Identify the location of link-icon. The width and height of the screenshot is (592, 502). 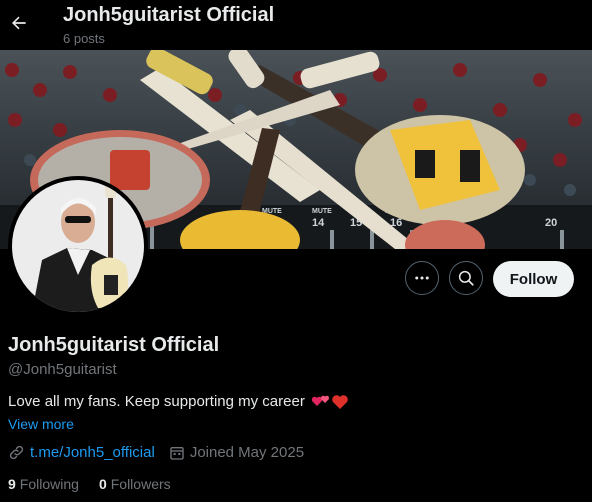
(16, 452).